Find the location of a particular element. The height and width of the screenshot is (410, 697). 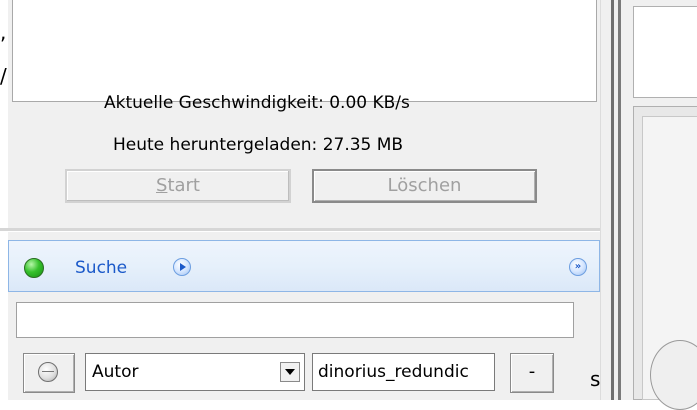

start-button-label: tart is located at coordinates (183, 185).